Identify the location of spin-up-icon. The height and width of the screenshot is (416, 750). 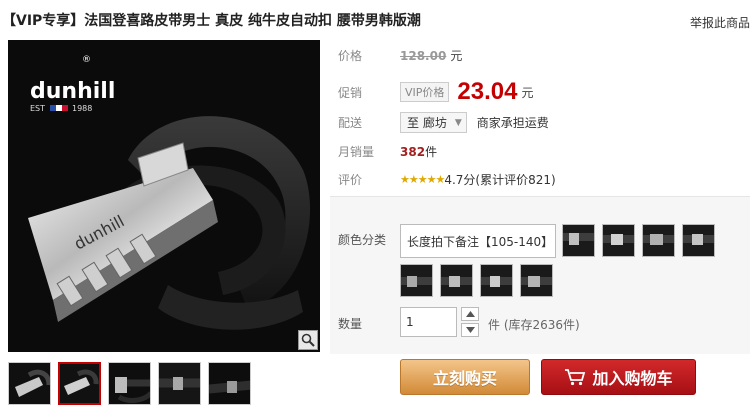
(470, 314).